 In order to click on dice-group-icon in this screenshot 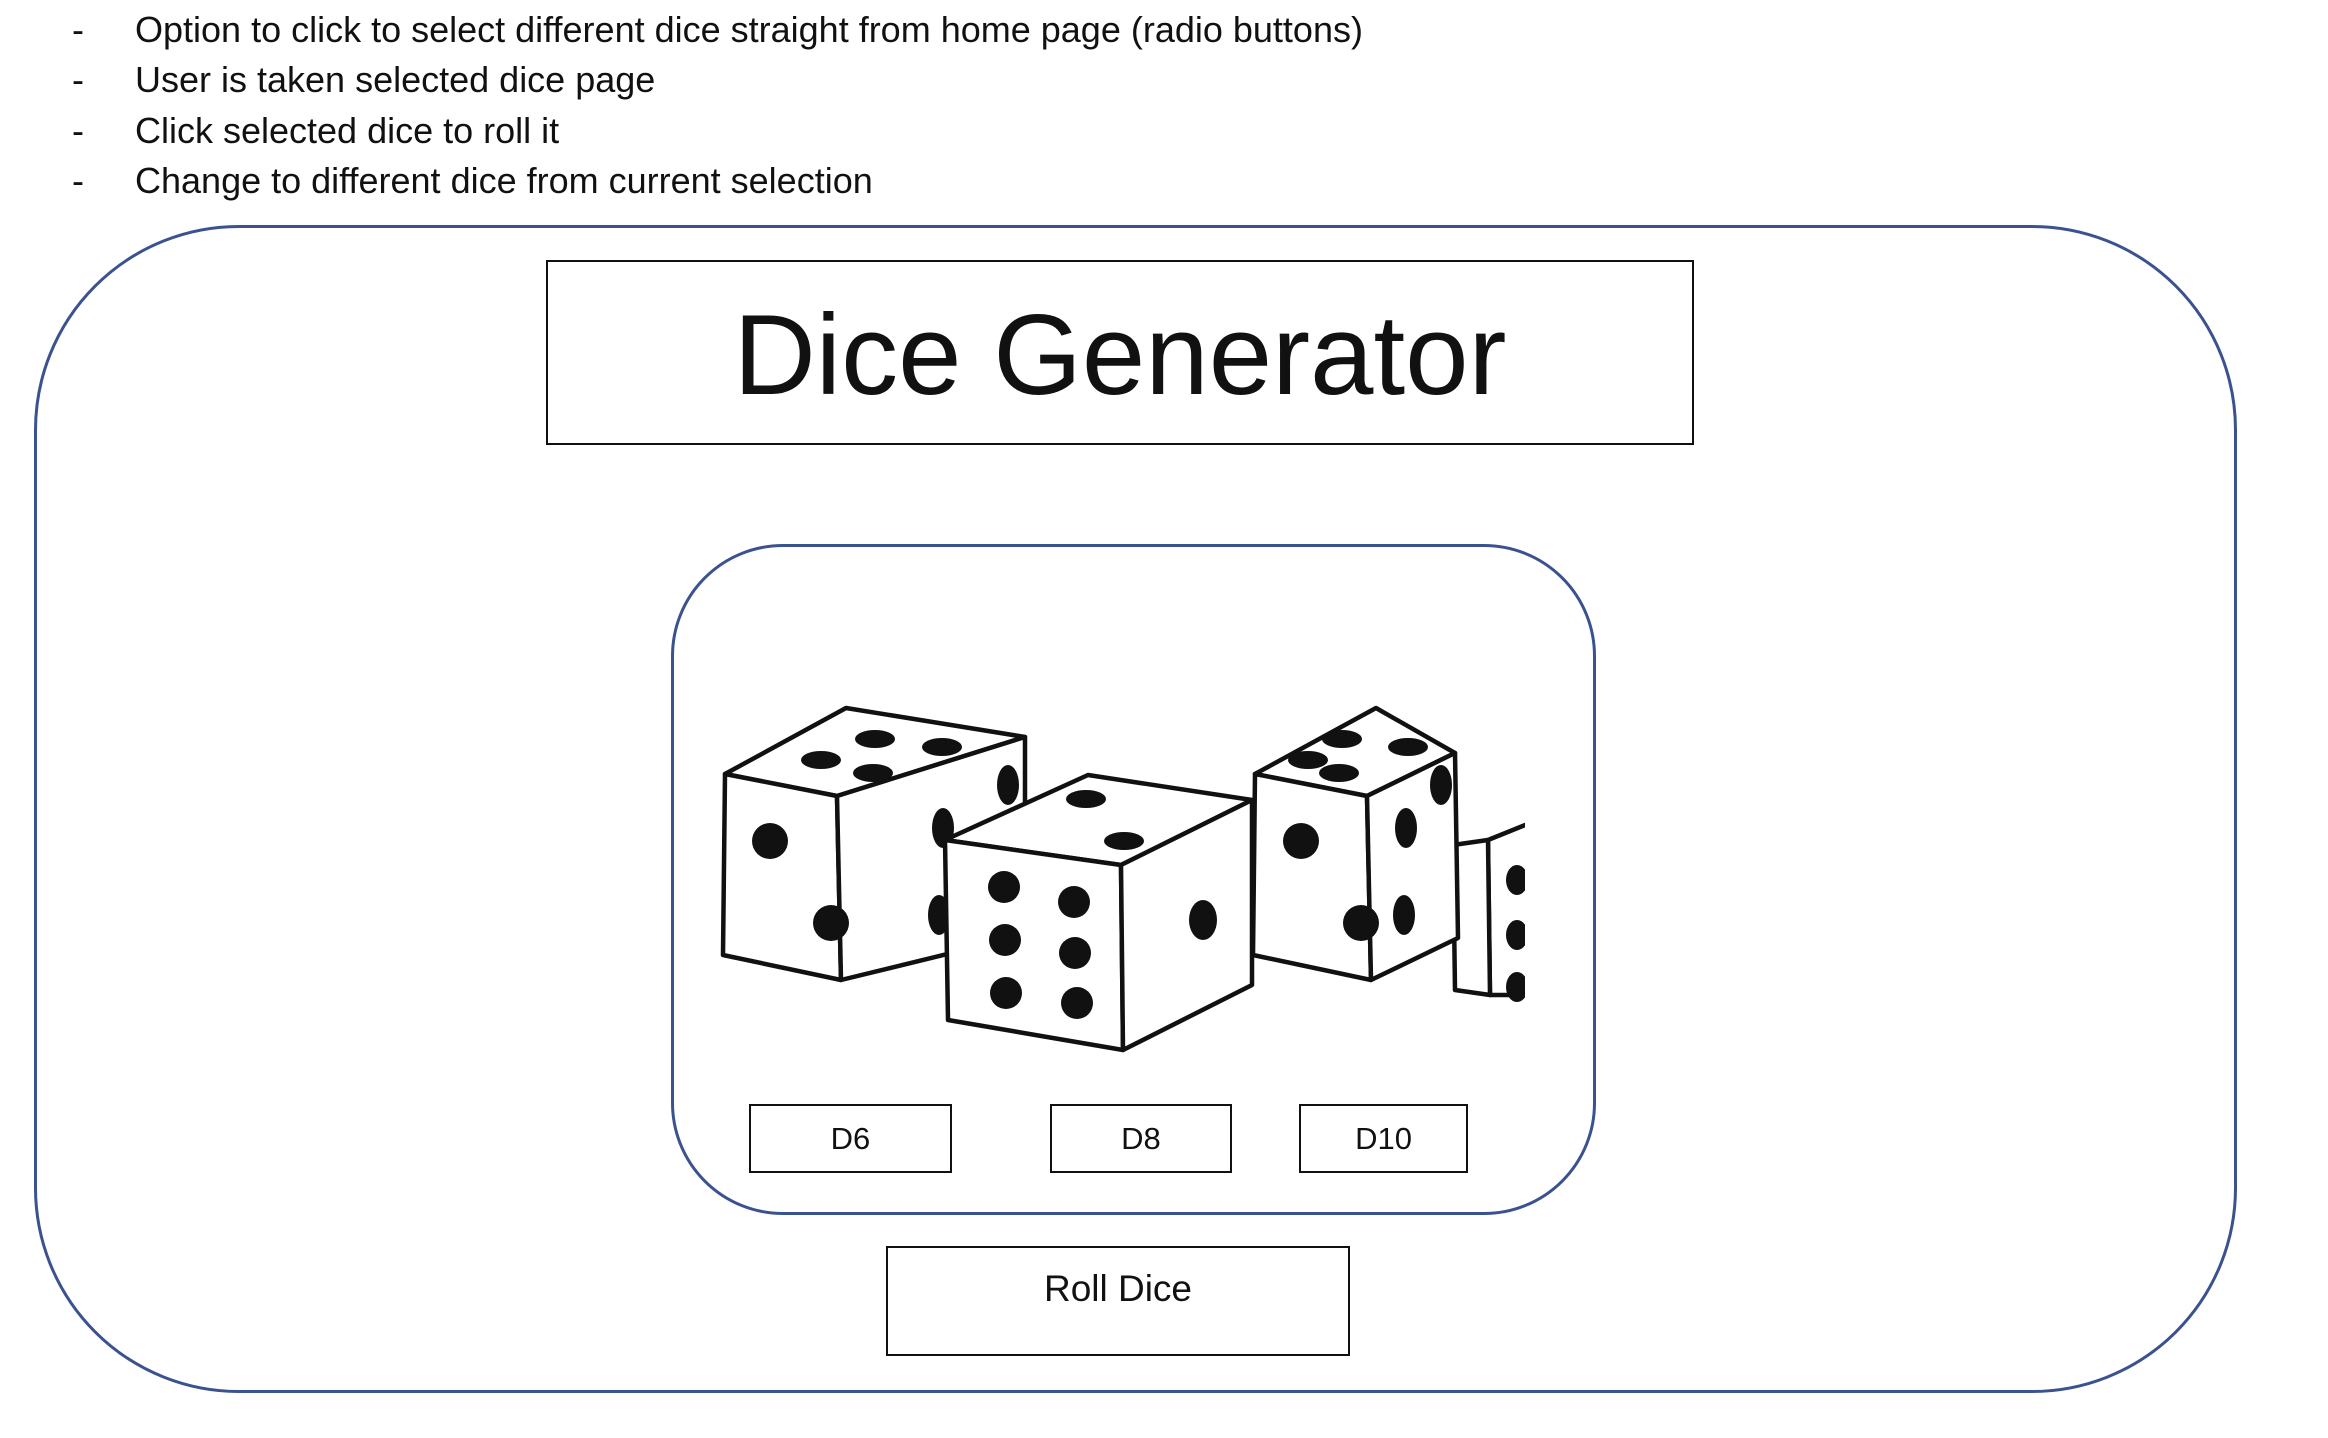, I will do `click(1130, 877)`.